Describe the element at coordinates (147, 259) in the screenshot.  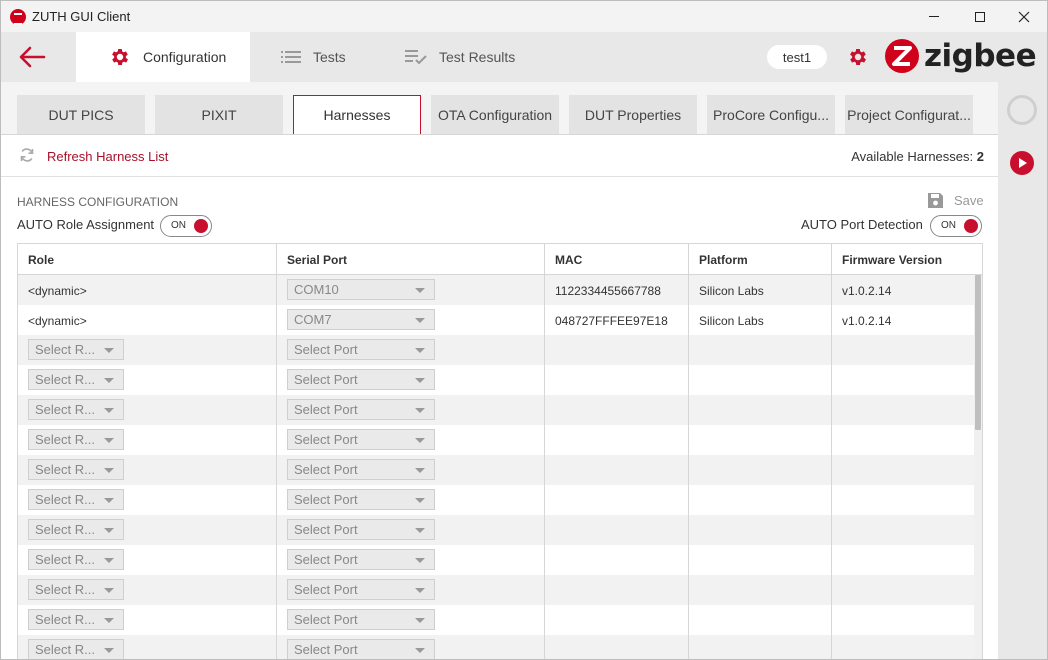
I see `column-header-role: Role` at that location.